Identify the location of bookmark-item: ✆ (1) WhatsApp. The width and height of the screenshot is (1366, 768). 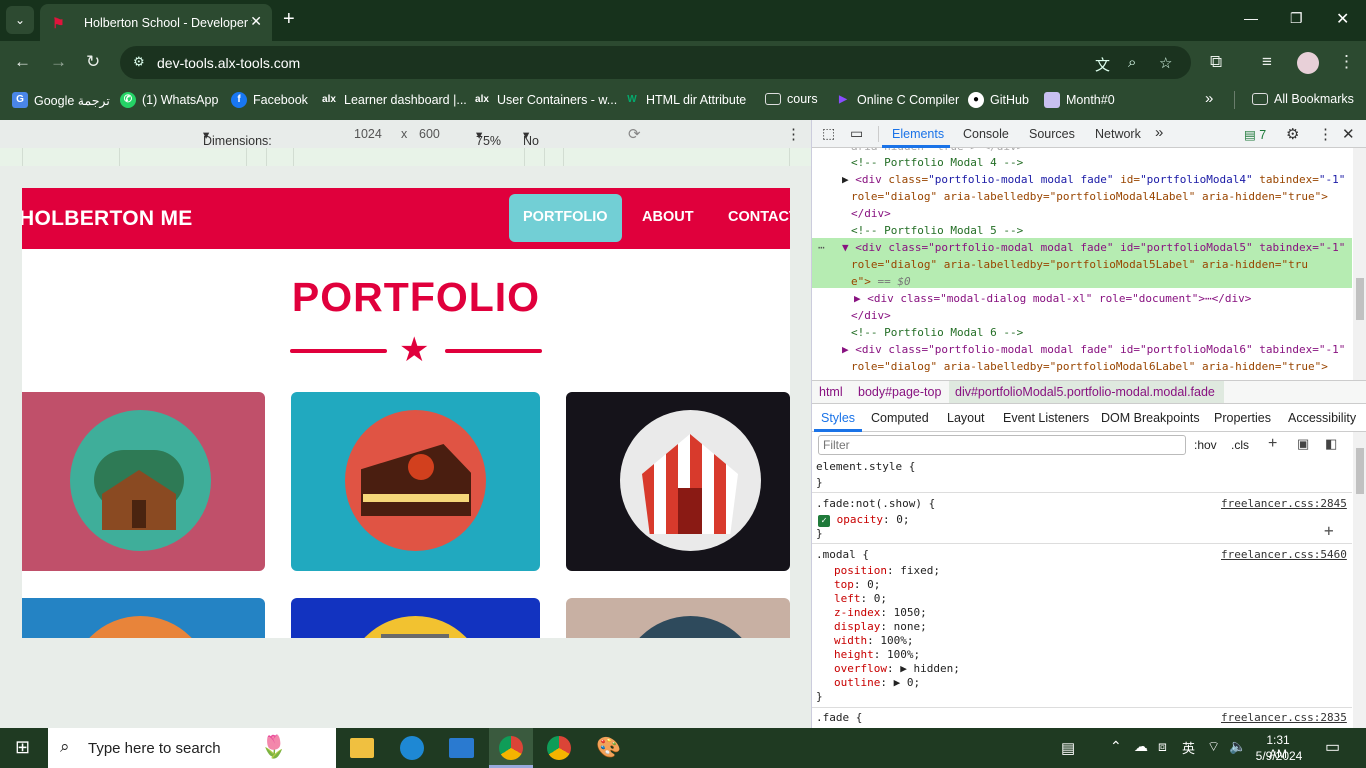
(169, 100).